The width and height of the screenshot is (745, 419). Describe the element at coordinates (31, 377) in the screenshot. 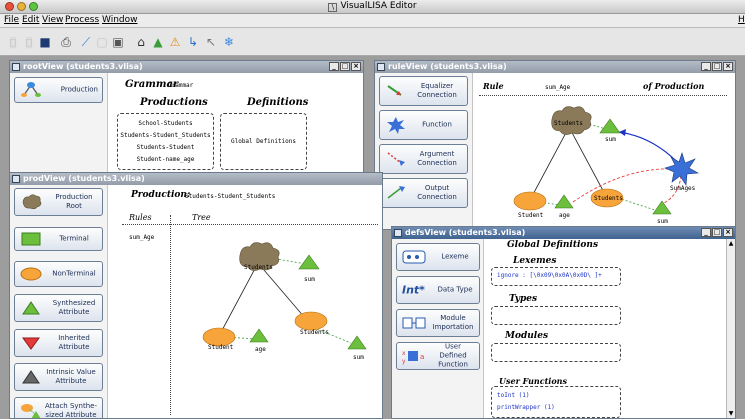

I see `intrinsic-value-attribute-icon` at that location.